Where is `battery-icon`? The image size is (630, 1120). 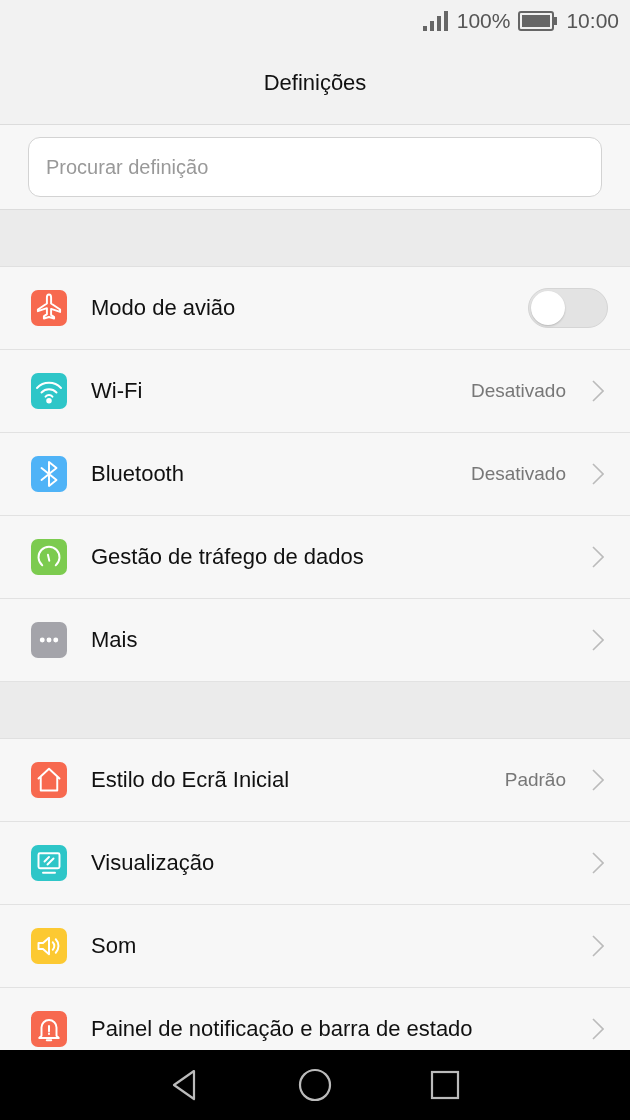 battery-icon is located at coordinates (538, 21).